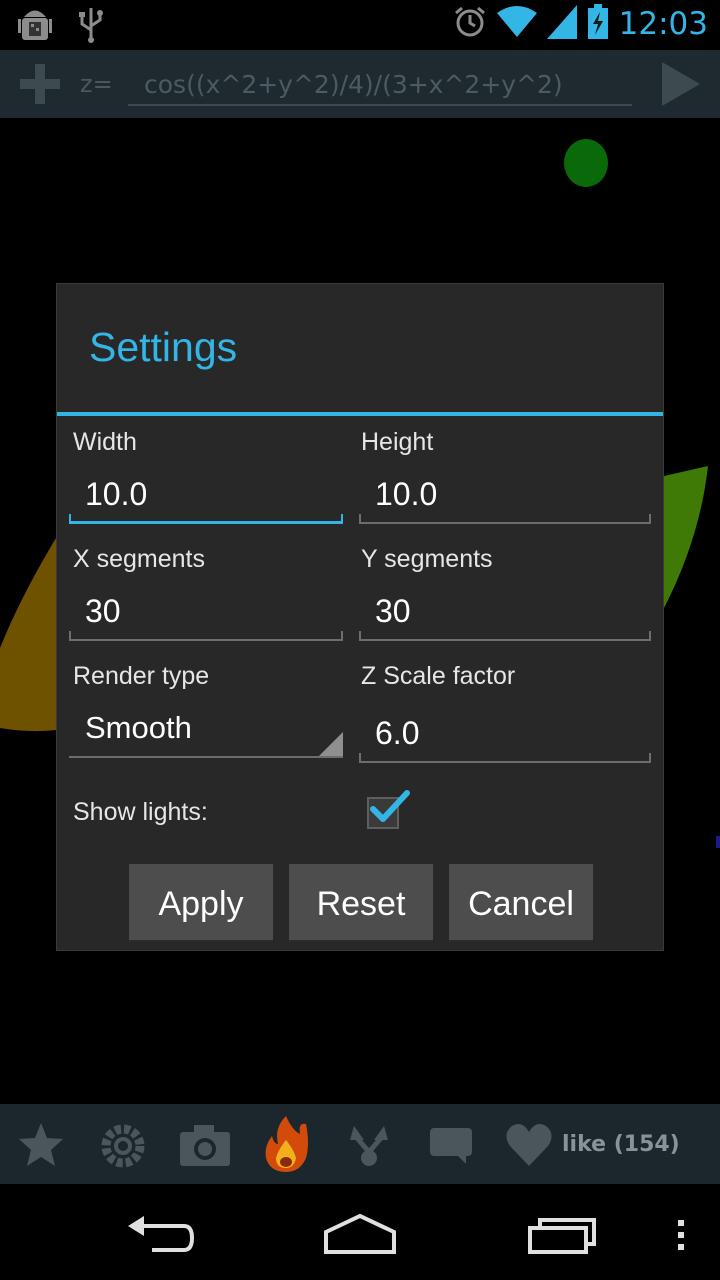 This screenshot has width=720, height=1280. I want to click on add-icon, so click(40, 84).